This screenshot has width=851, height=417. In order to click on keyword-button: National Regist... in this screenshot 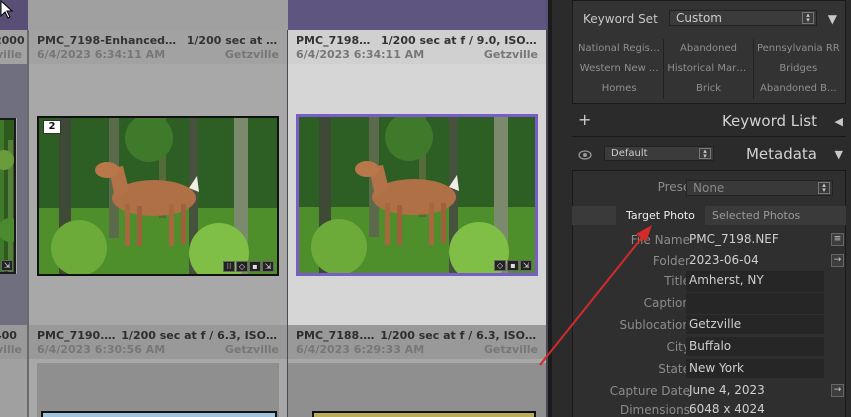, I will do `click(620, 49)`.